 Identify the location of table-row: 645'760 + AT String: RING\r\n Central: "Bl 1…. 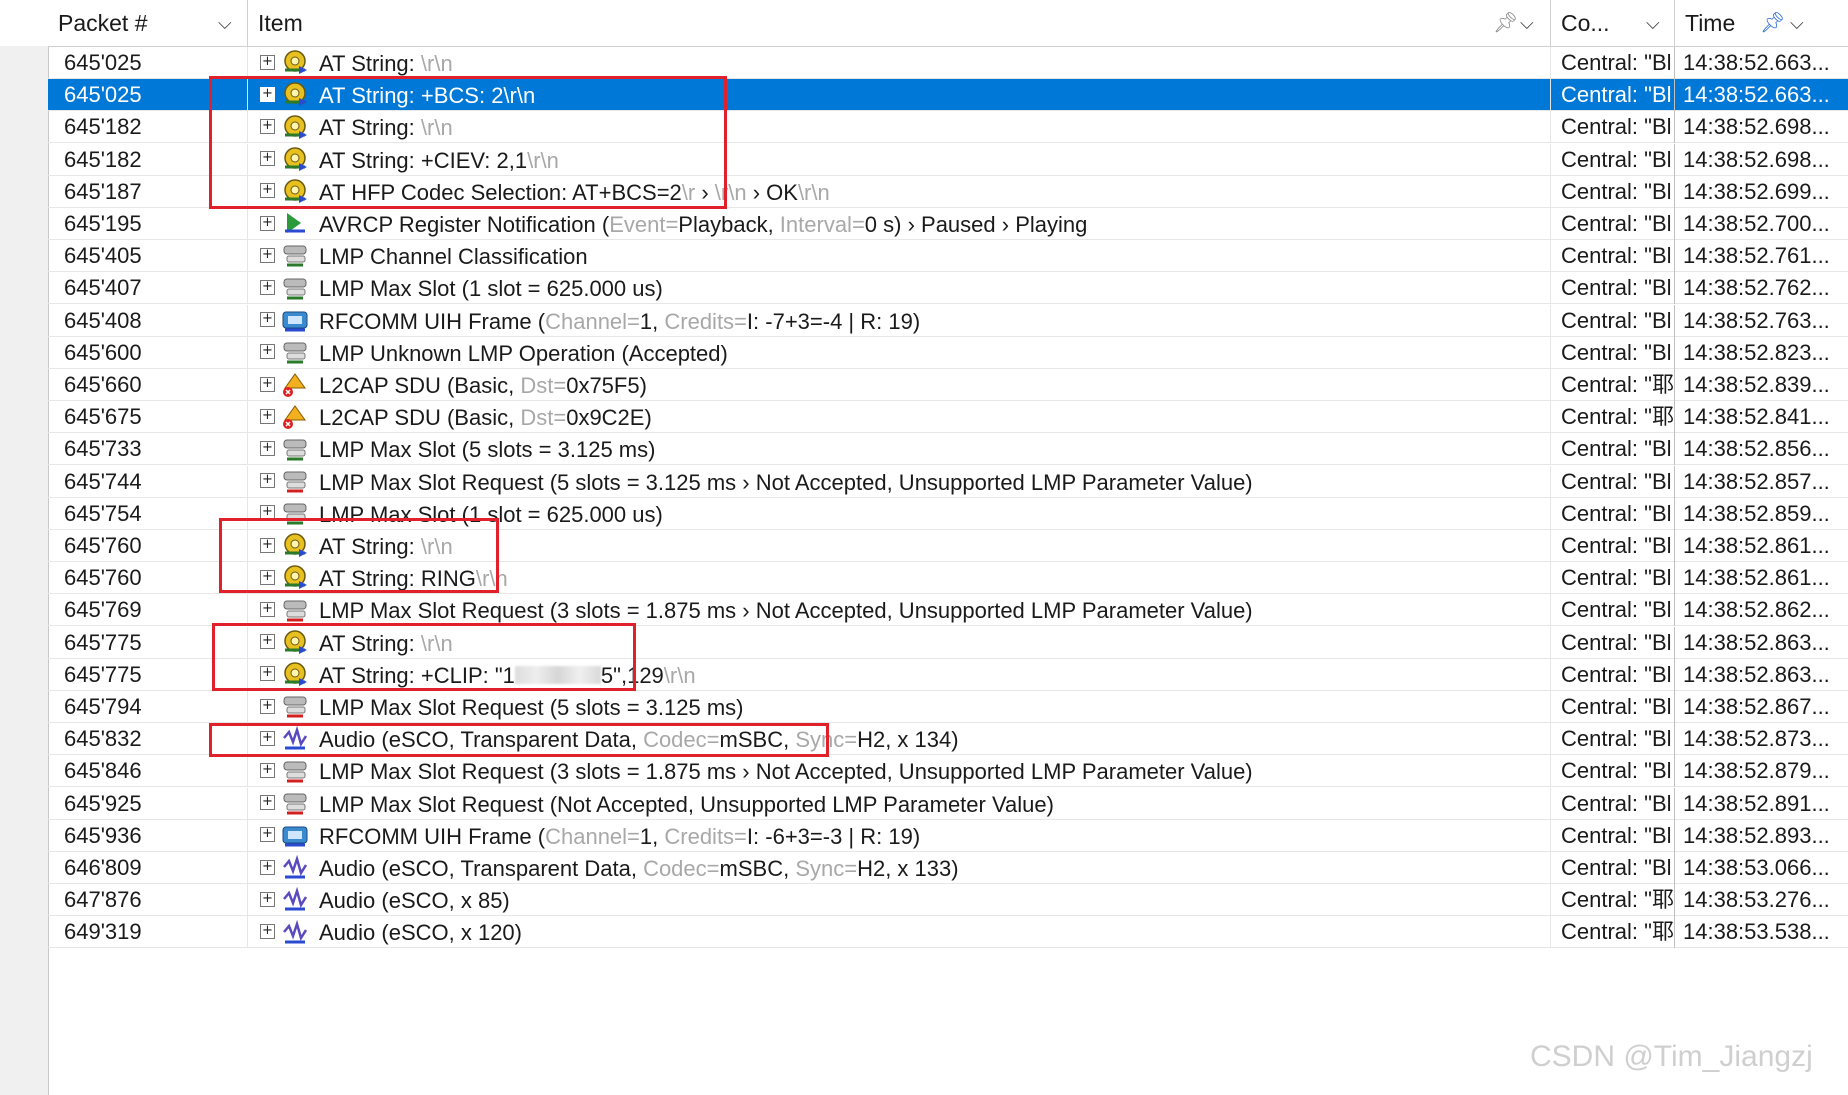
(948, 578).